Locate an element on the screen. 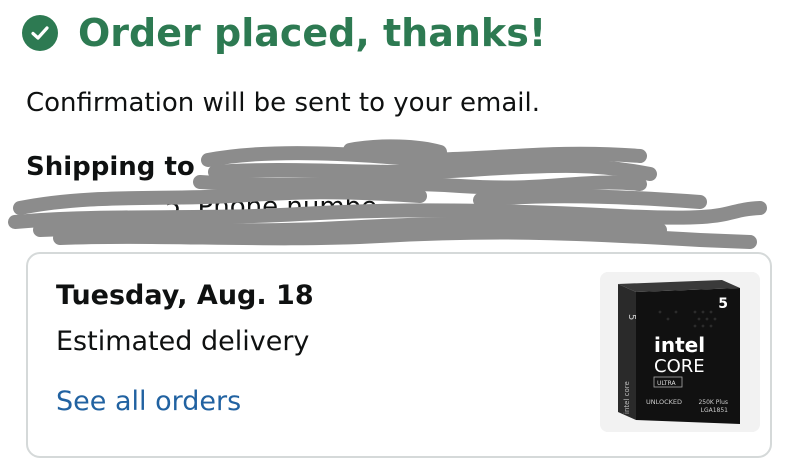  see-all-orders-link: See all orders is located at coordinates (148, 401).